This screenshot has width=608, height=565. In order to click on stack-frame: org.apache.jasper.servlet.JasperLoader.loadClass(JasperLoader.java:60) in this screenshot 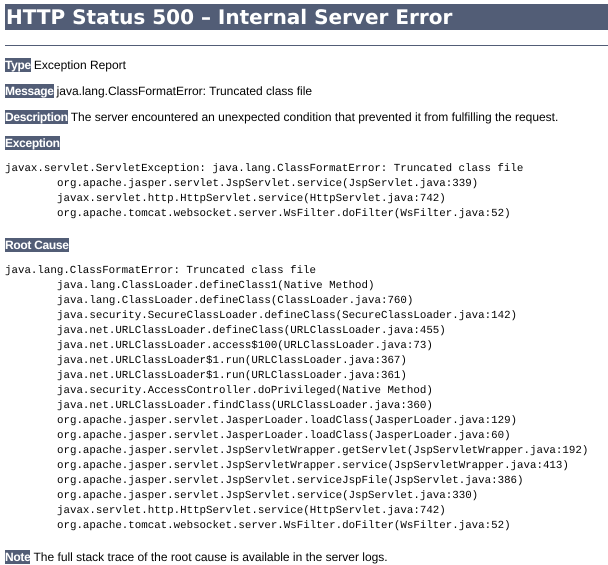, I will do `click(306, 436)`.